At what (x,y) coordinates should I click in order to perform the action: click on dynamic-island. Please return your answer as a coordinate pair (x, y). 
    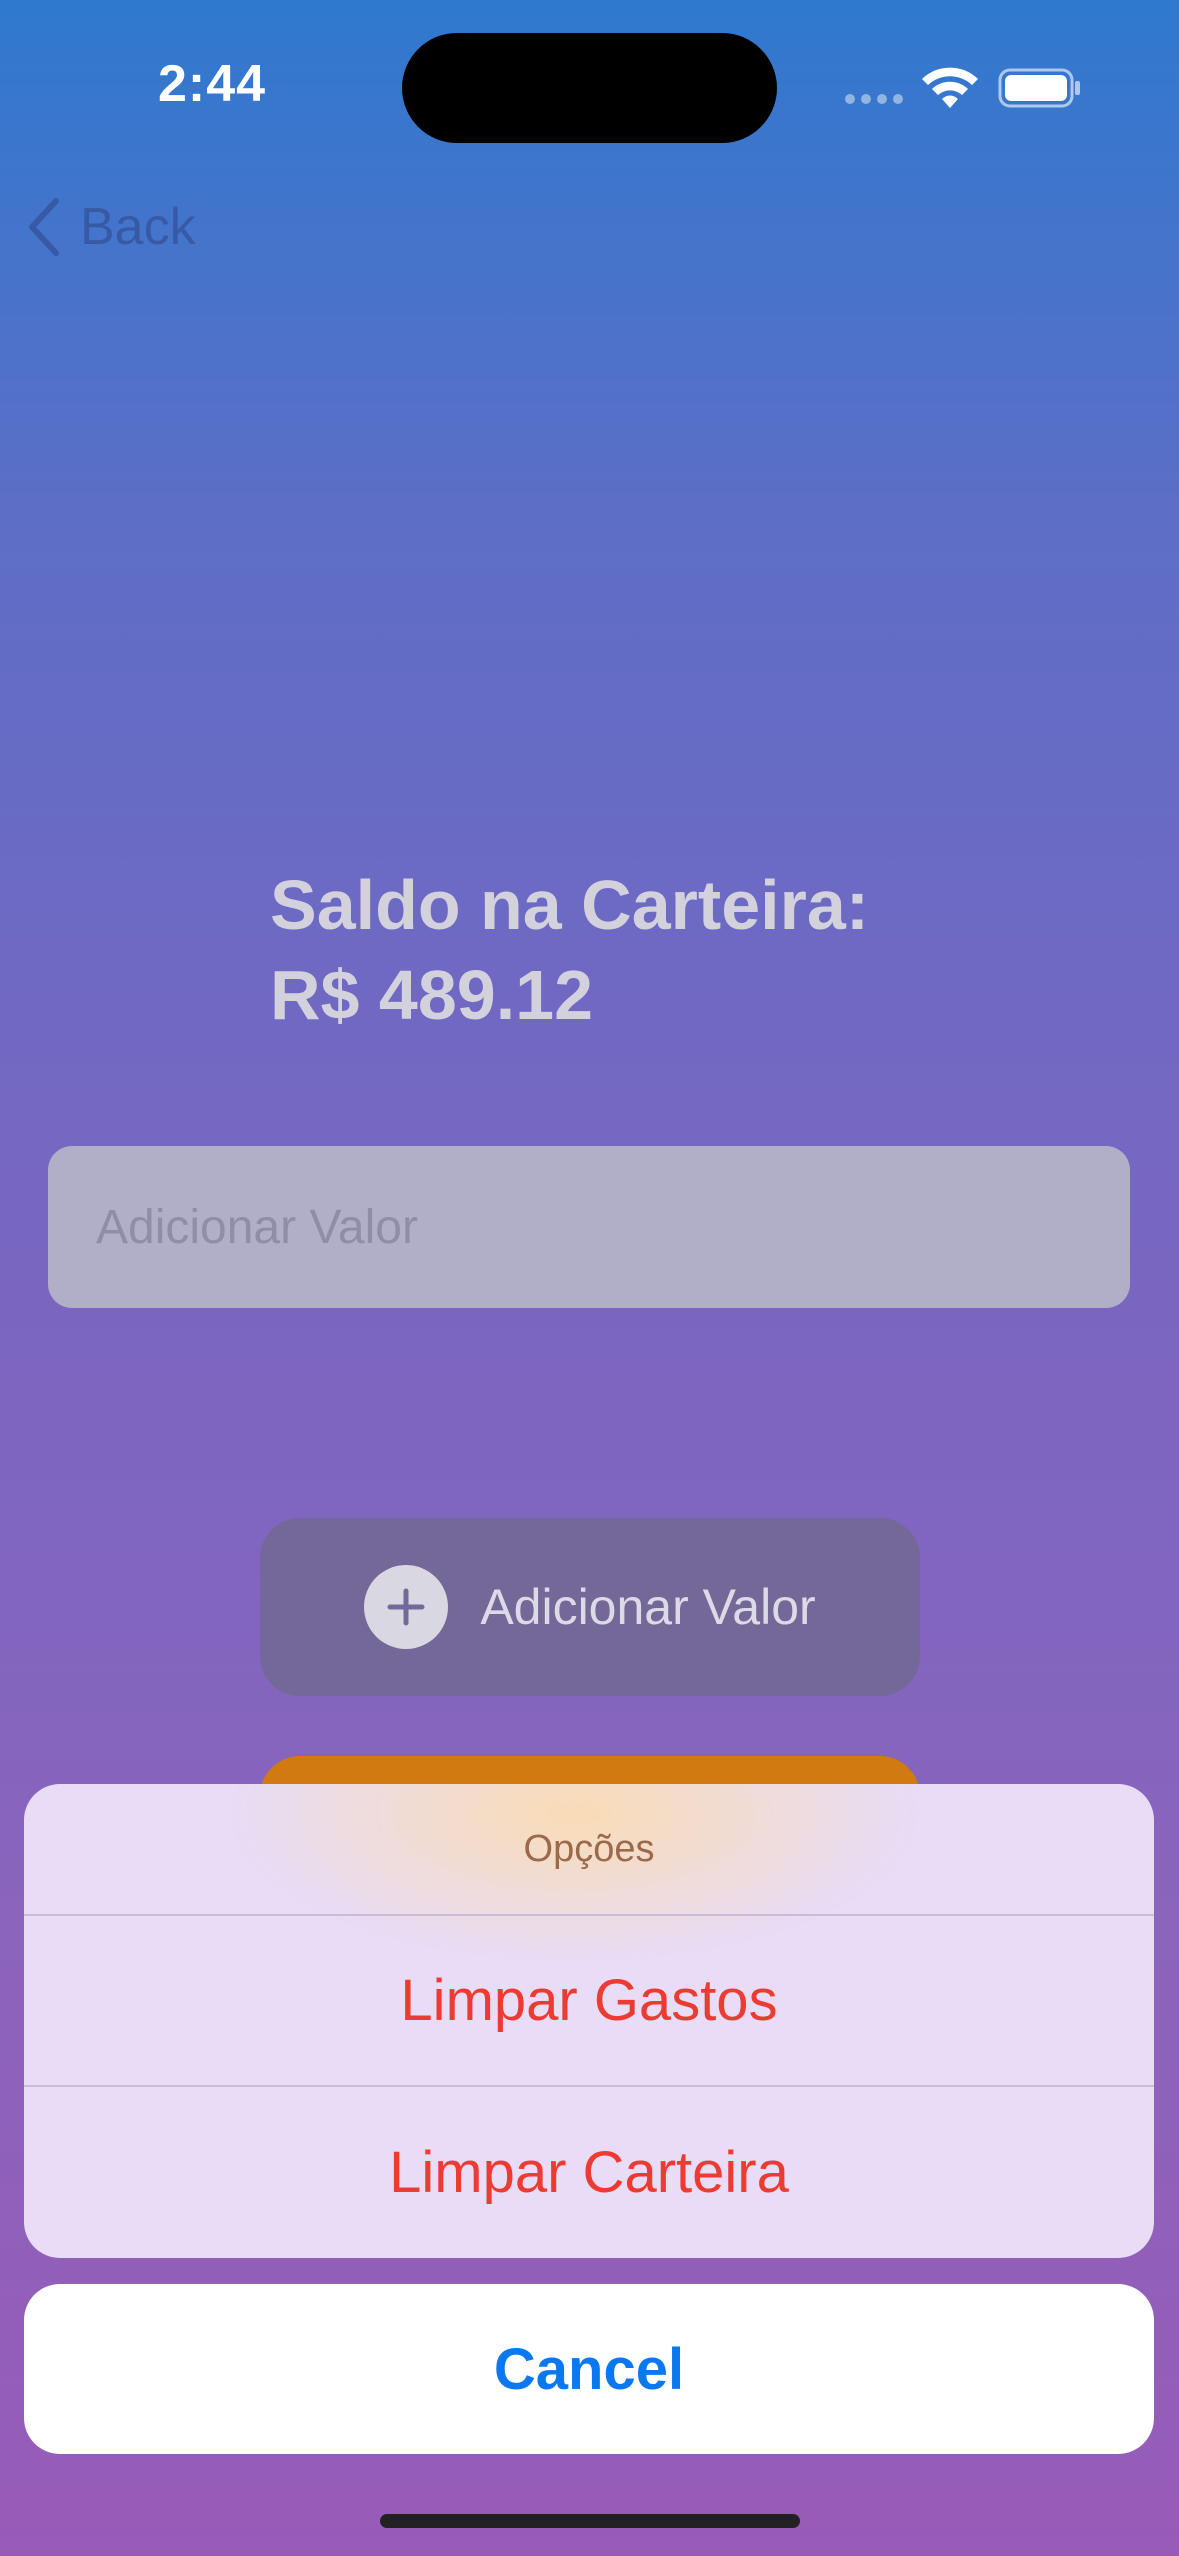
    Looking at the image, I should click on (589, 88).